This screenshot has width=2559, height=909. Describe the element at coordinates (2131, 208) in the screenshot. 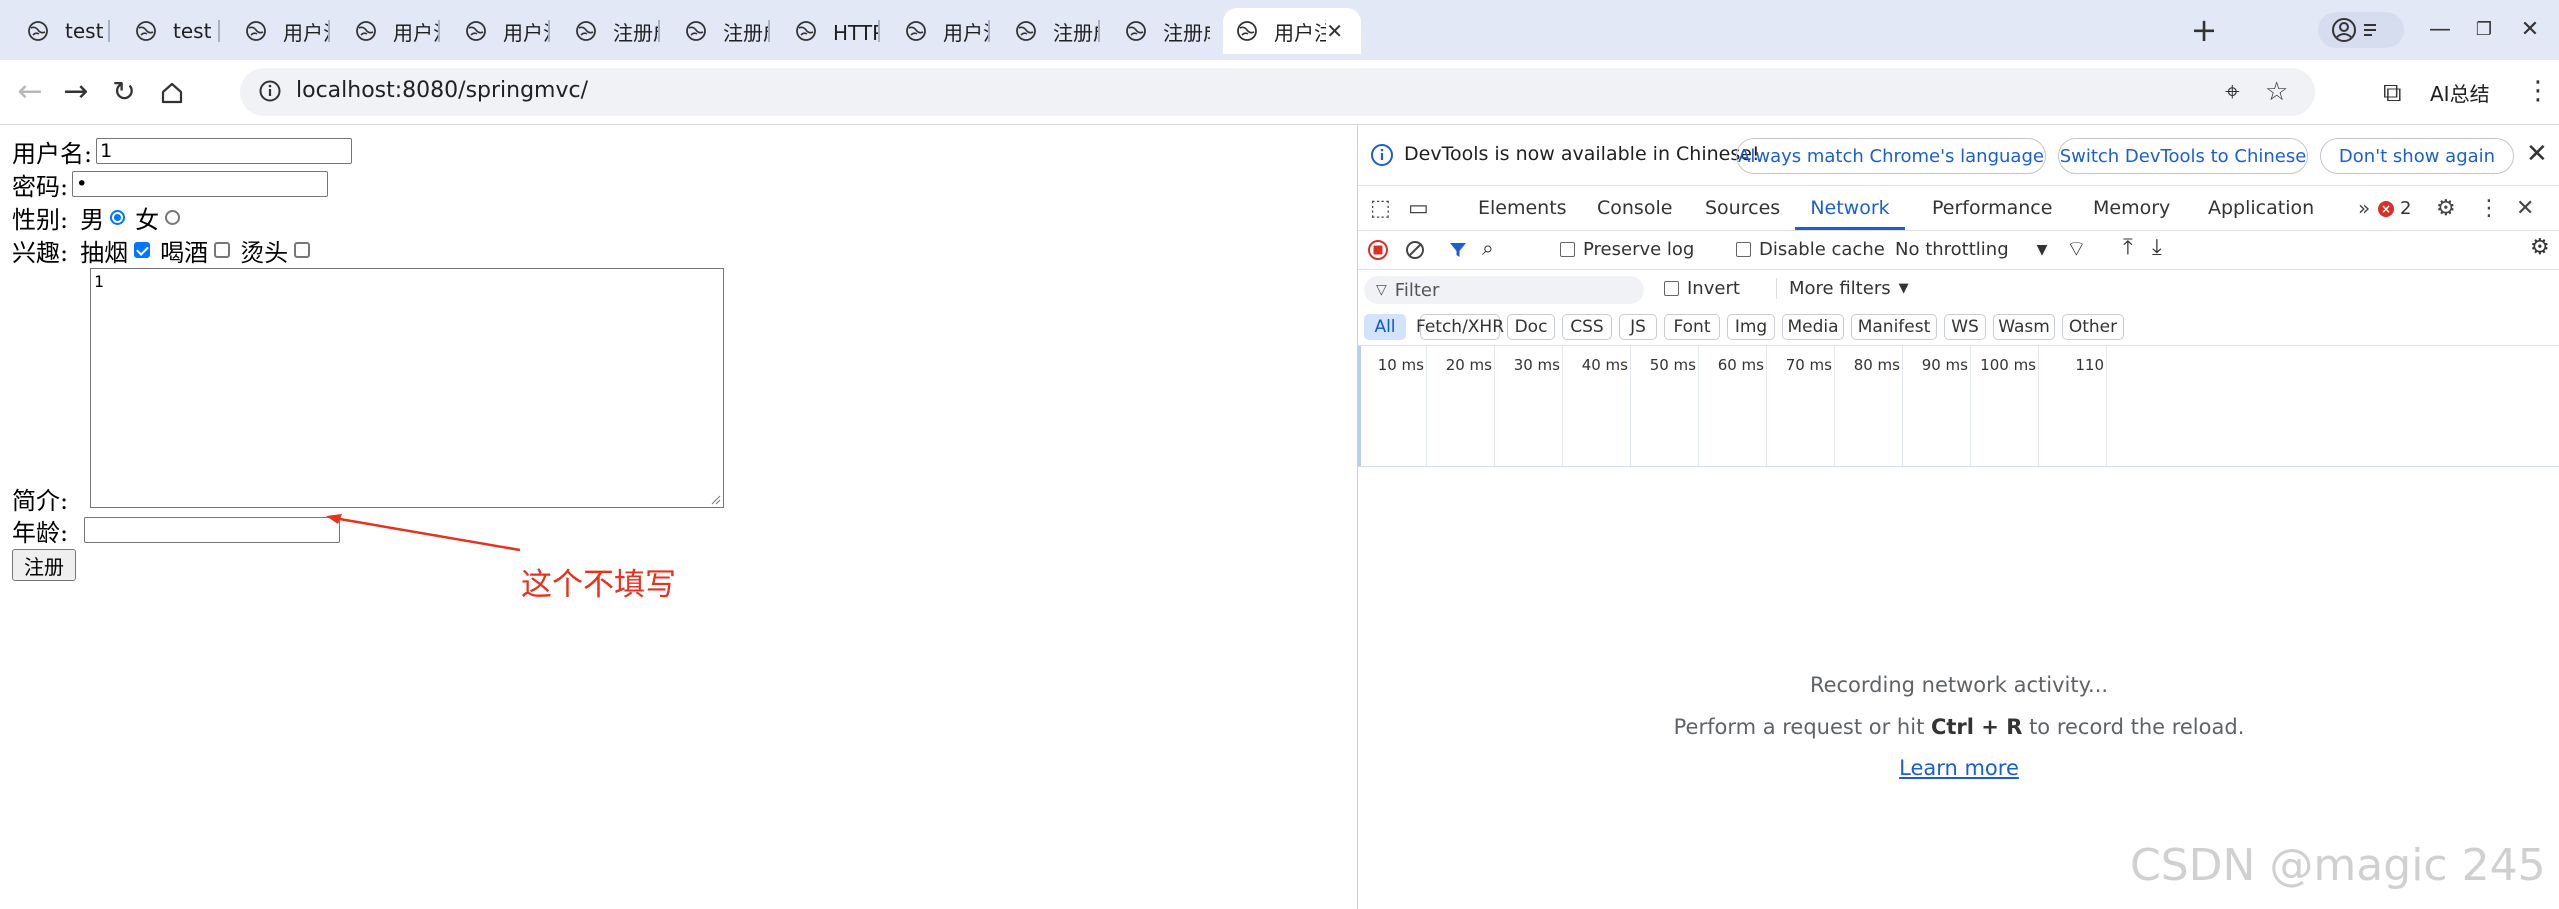

I see `tab-memory: Memory` at that location.